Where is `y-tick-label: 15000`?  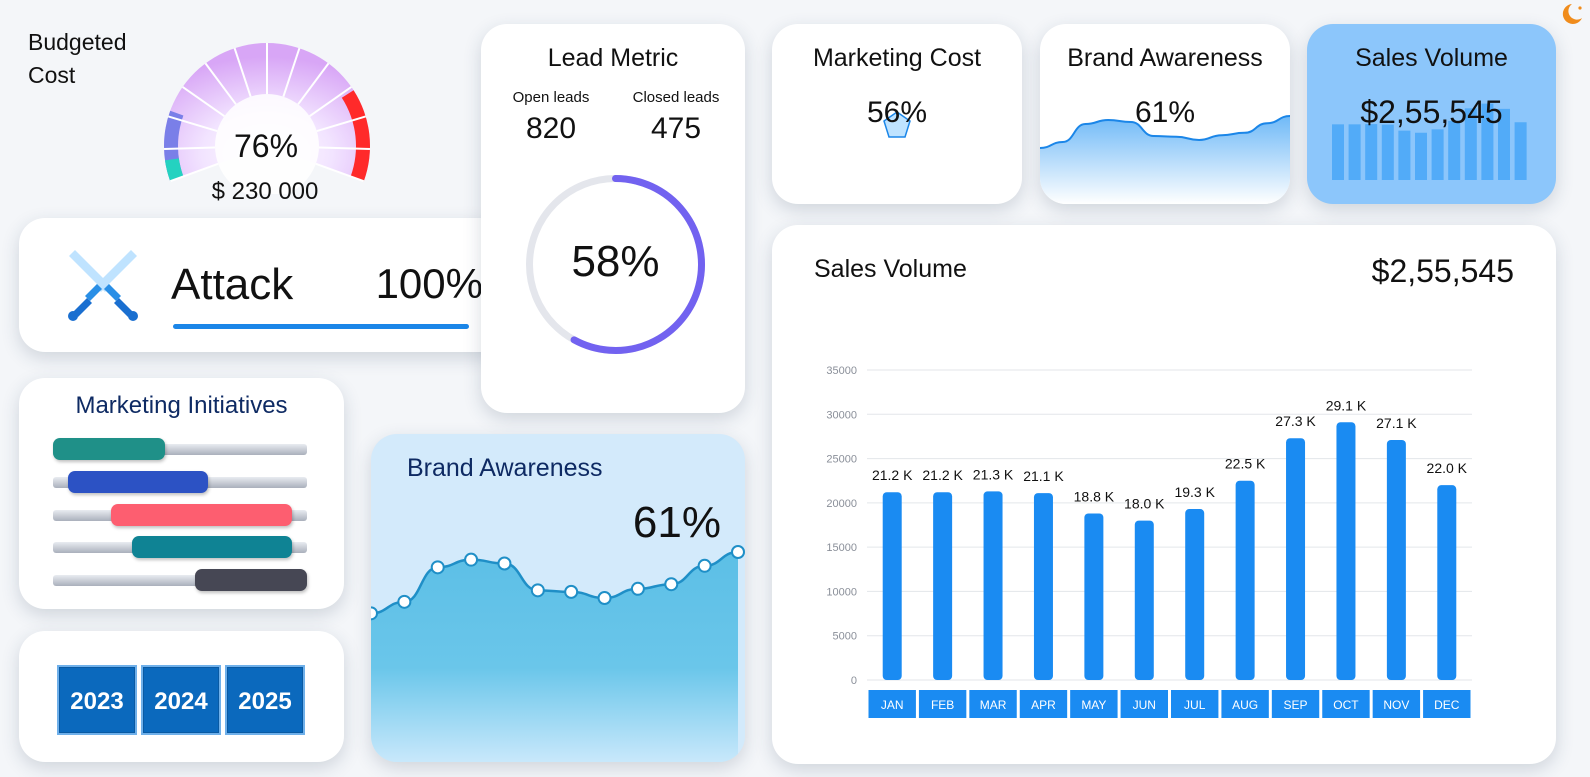
y-tick-label: 15000 is located at coordinates (841, 548).